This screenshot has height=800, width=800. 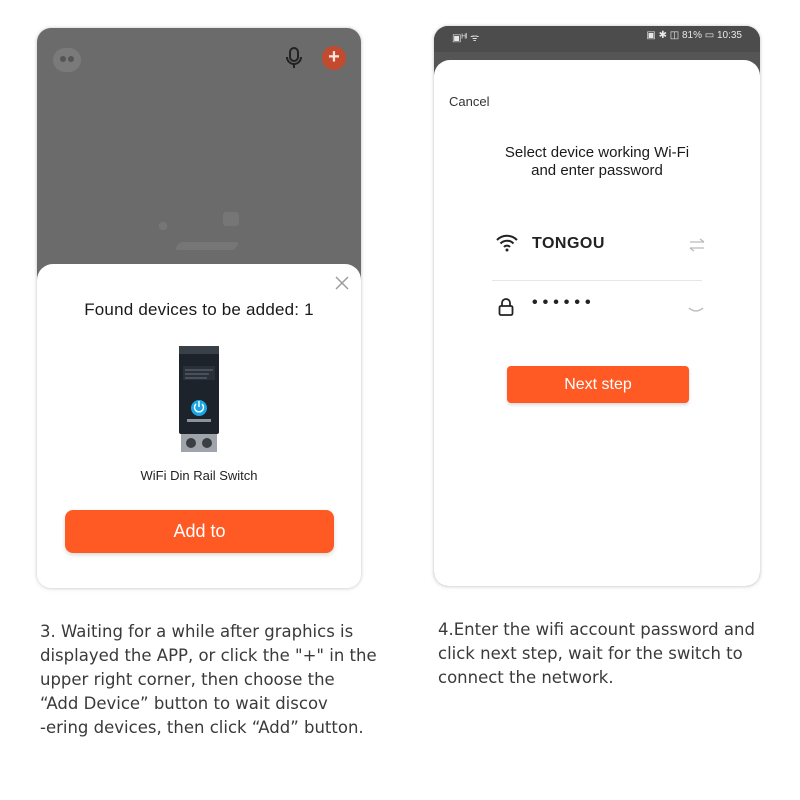 What do you see at coordinates (598, 312) in the screenshot?
I see `password-row: ••••••` at bounding box center [598, 312].